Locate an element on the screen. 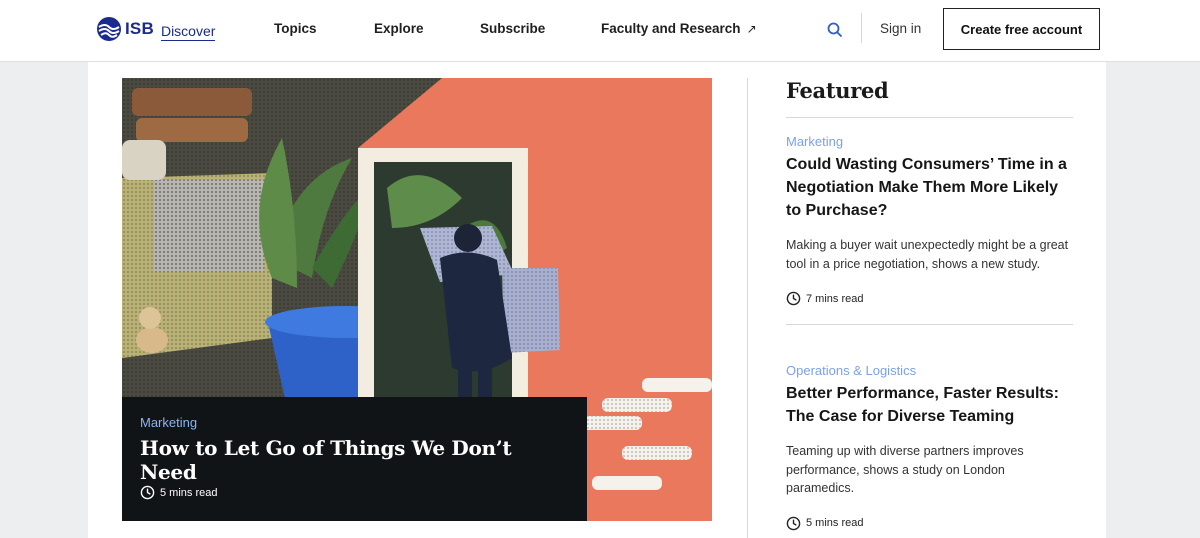 This screenshot has height=538, width=1200. external-arrow-icon: ↗ is located at coordinates (751, 29).